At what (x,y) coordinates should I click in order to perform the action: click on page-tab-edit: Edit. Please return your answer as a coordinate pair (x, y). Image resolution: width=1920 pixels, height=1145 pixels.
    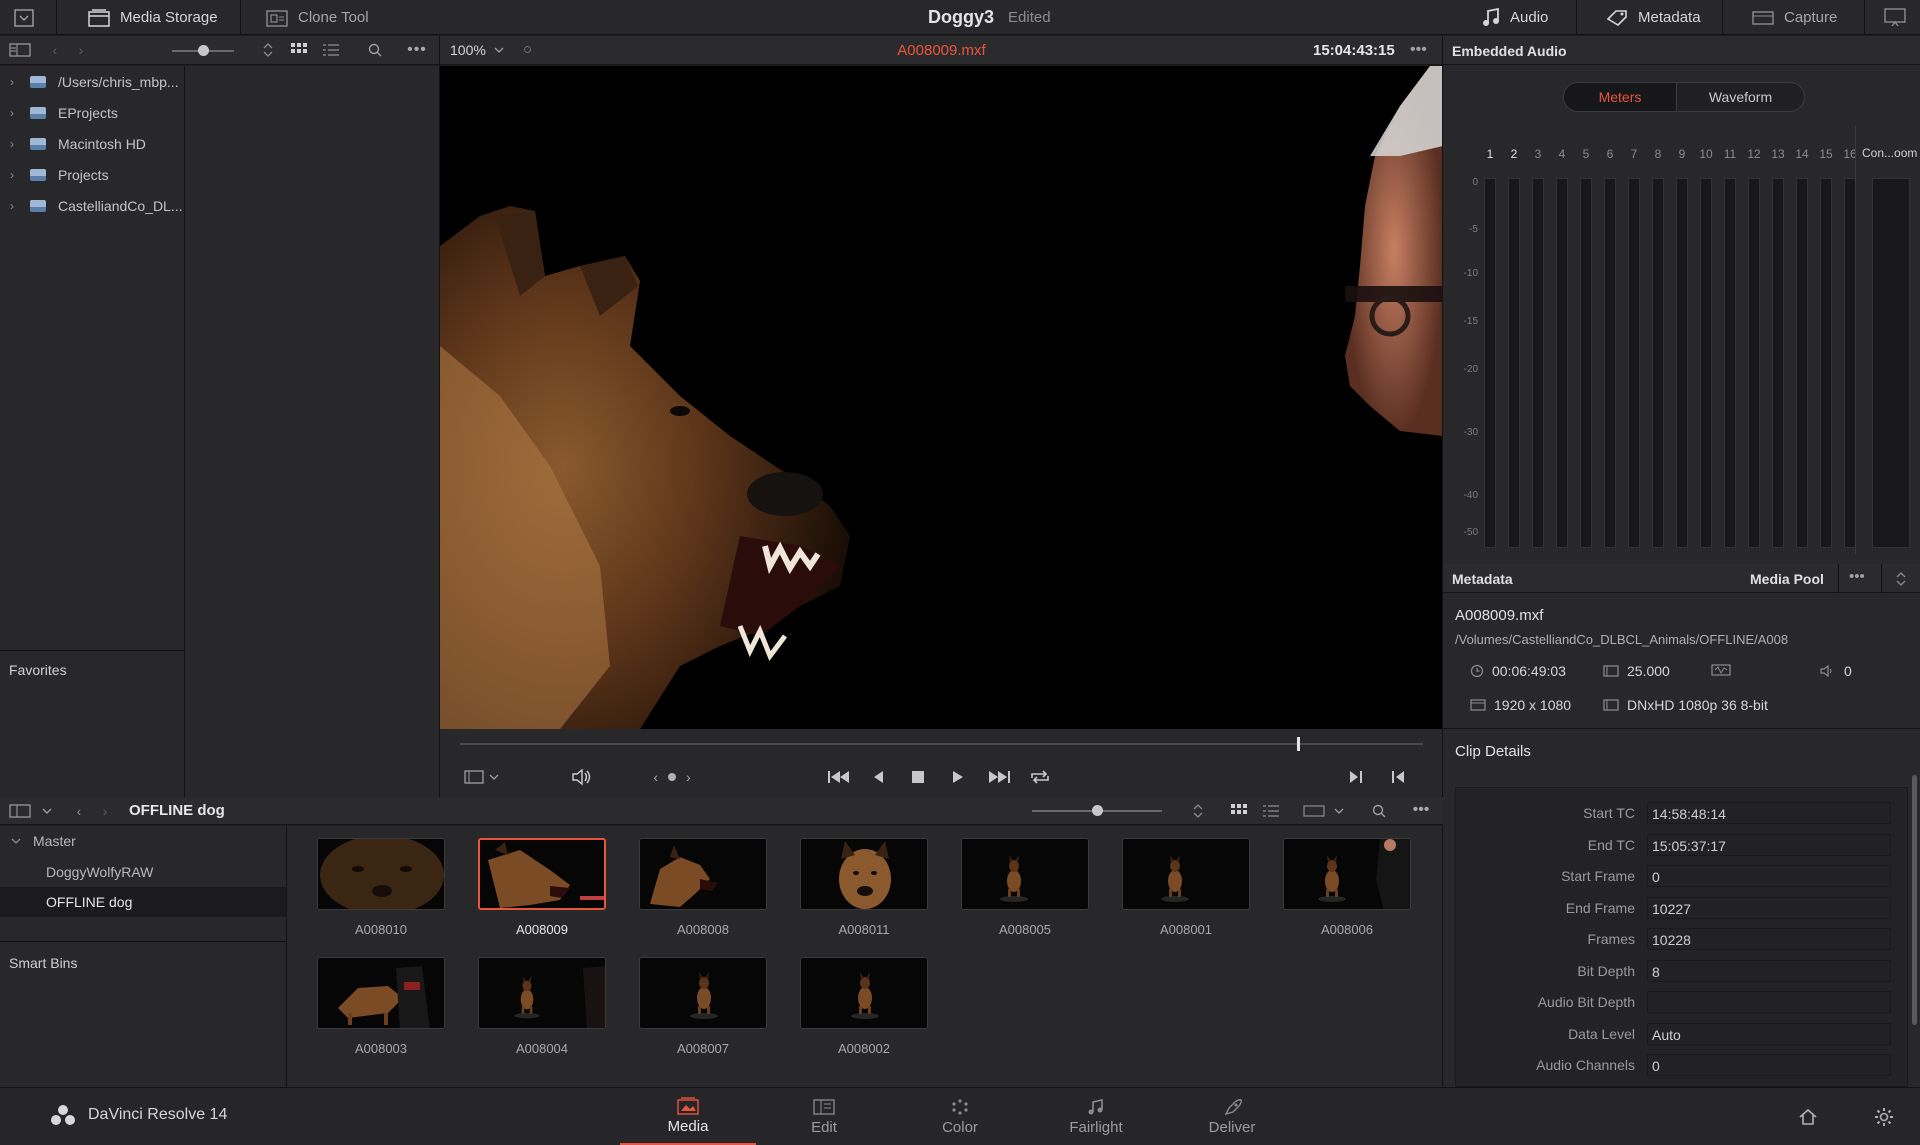
    Looking at the image, I should click on (824, 1116).